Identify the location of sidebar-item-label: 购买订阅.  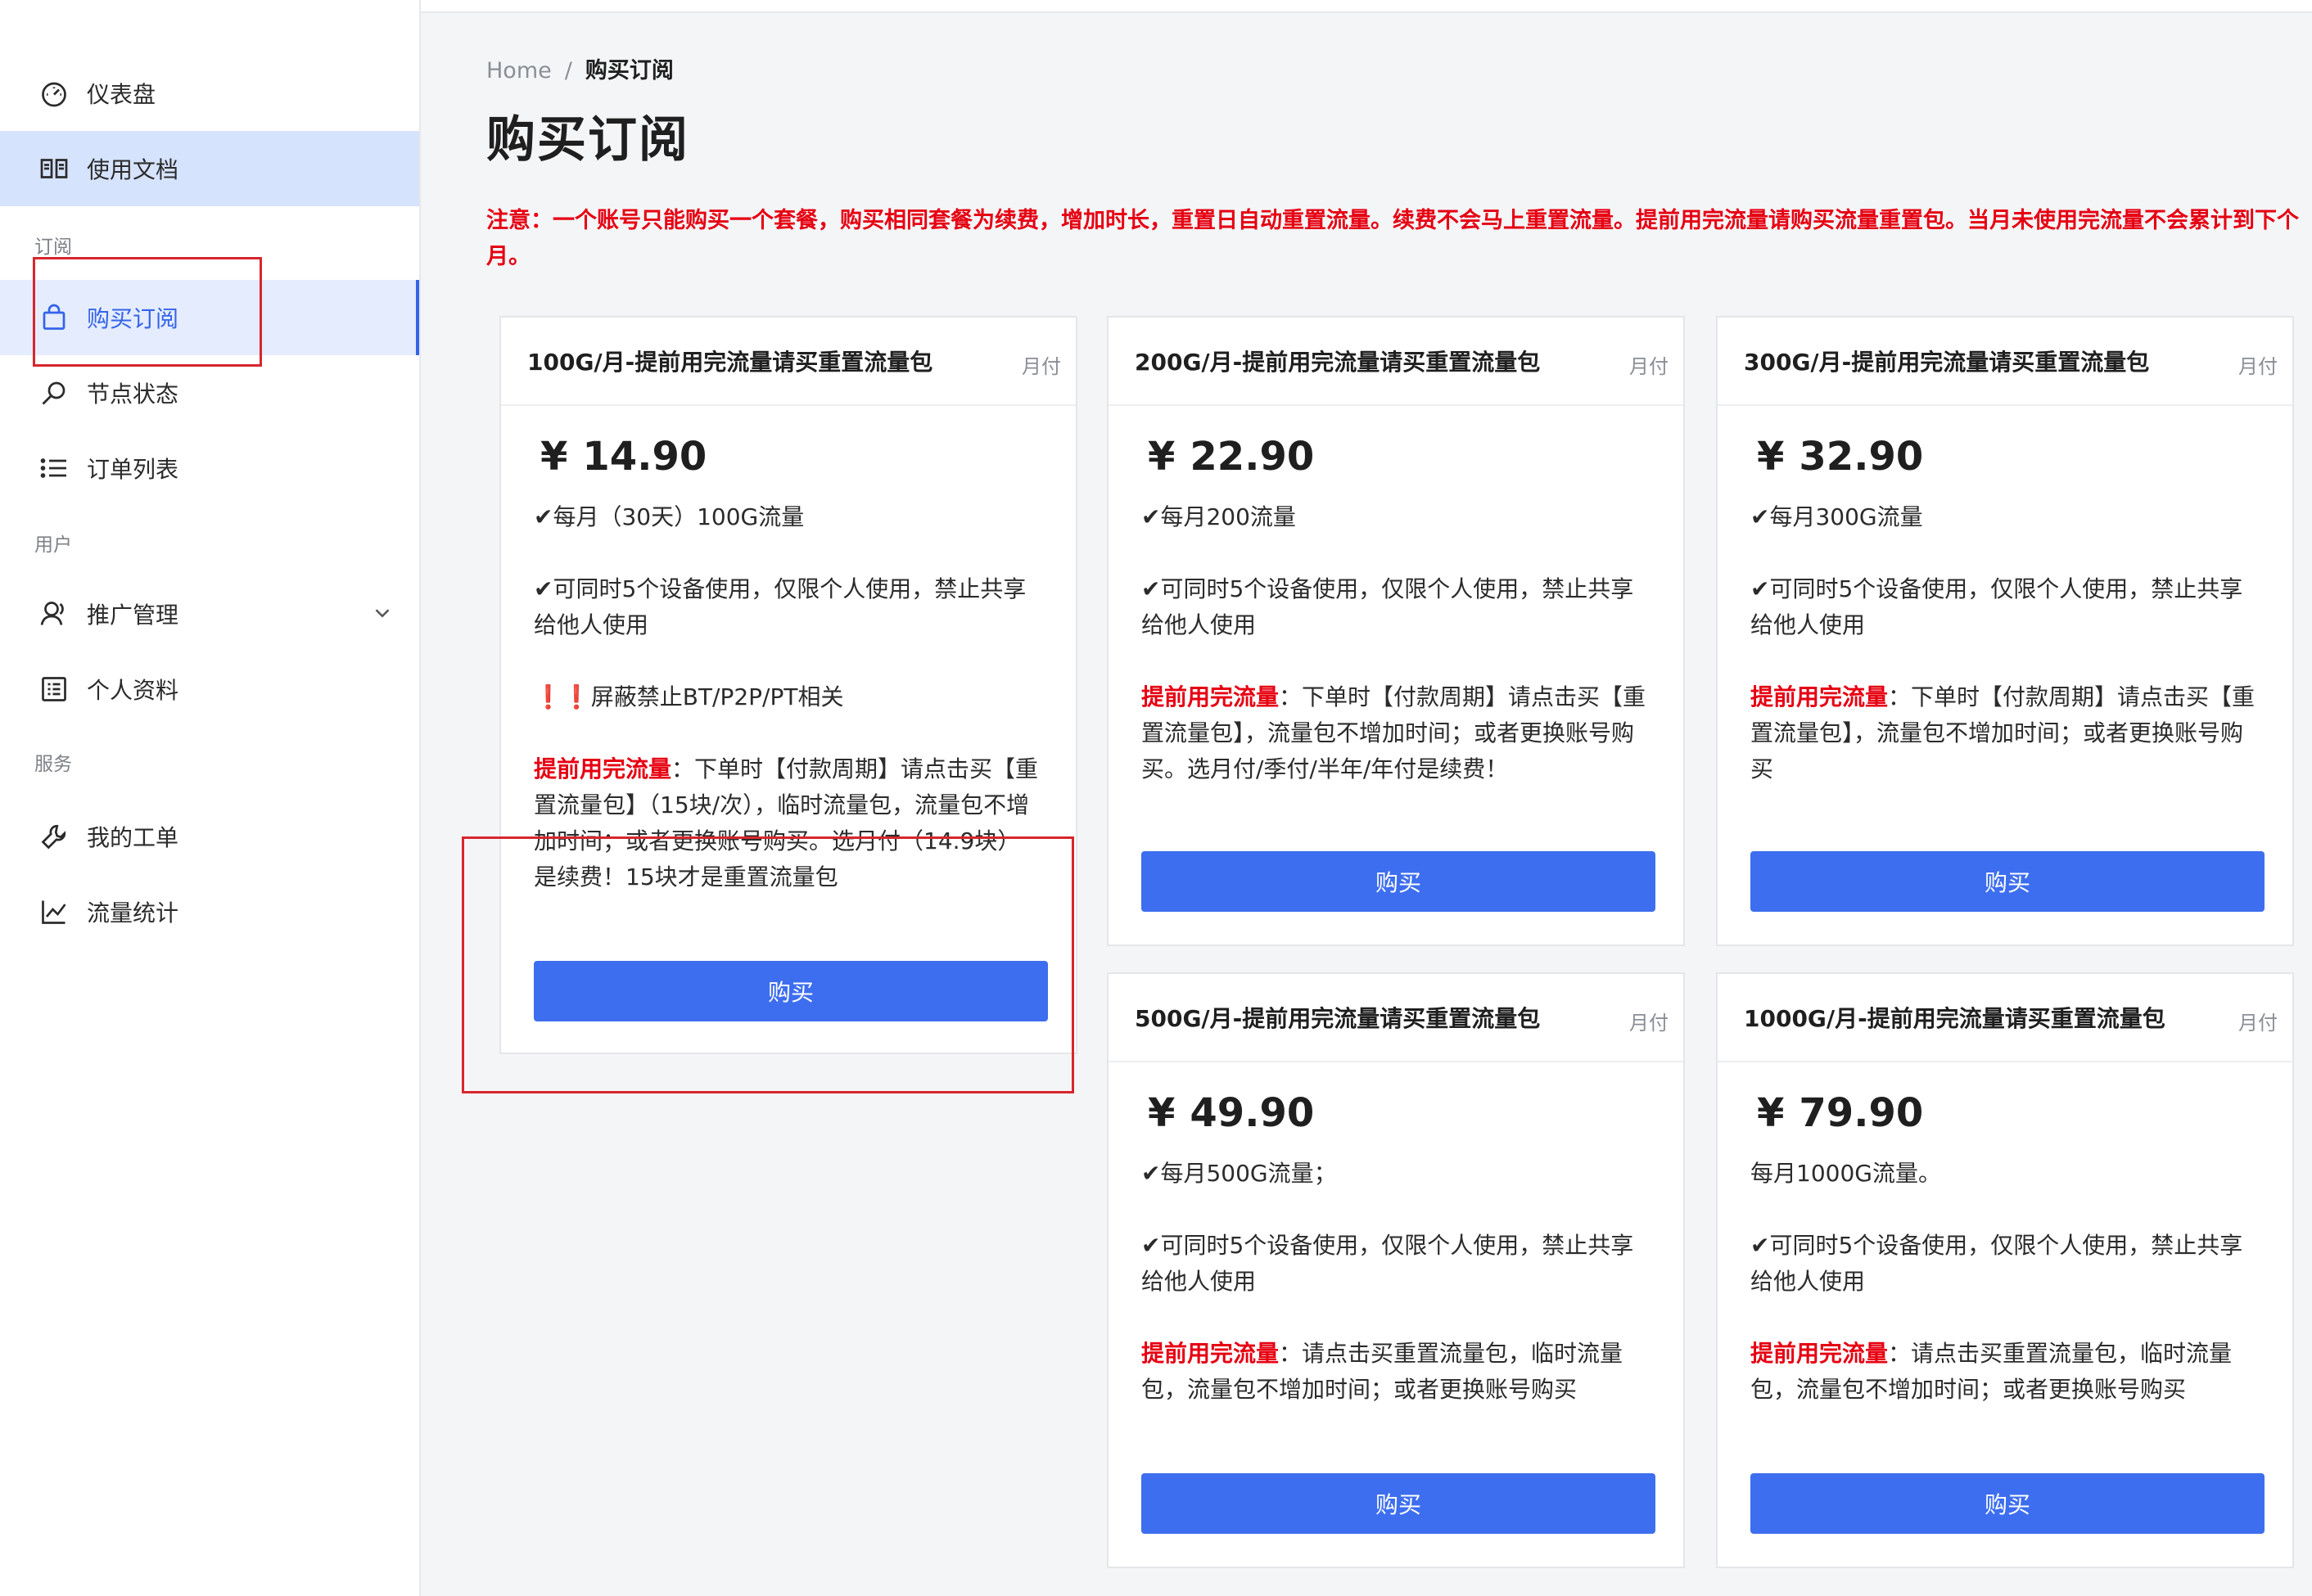
(133, 318).